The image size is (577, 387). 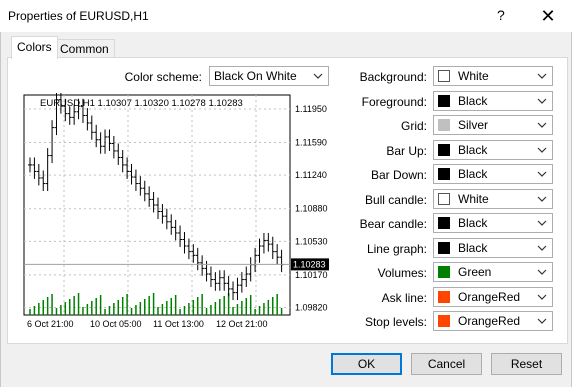 What do you see at coordinates (50, 324) in the screenshot?
I see `time-tick-label: 6 Oct 21:00` at bounding box center [50, 324].